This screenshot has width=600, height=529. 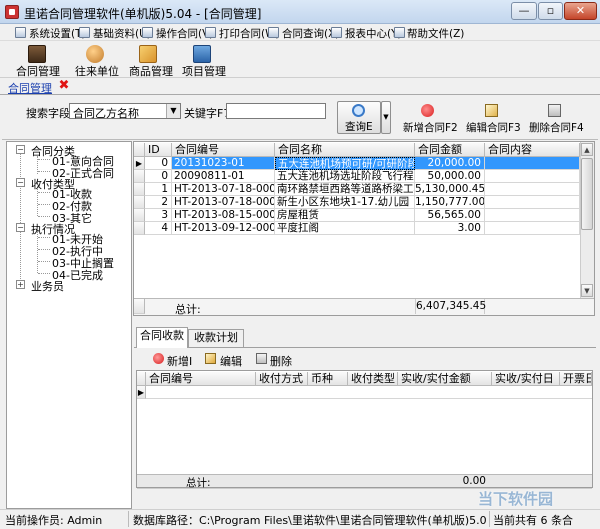 What do you see at coordinates (282, 379) in the screenshot?
I see `sub-grid-header-method: 收付方式` at bounding box center [282, 379].